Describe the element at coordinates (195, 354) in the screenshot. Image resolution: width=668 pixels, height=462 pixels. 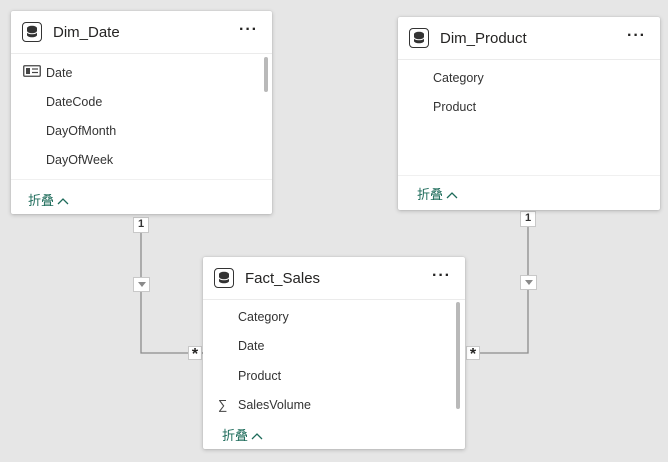
I see `cardinality-many-date: *` at that location.